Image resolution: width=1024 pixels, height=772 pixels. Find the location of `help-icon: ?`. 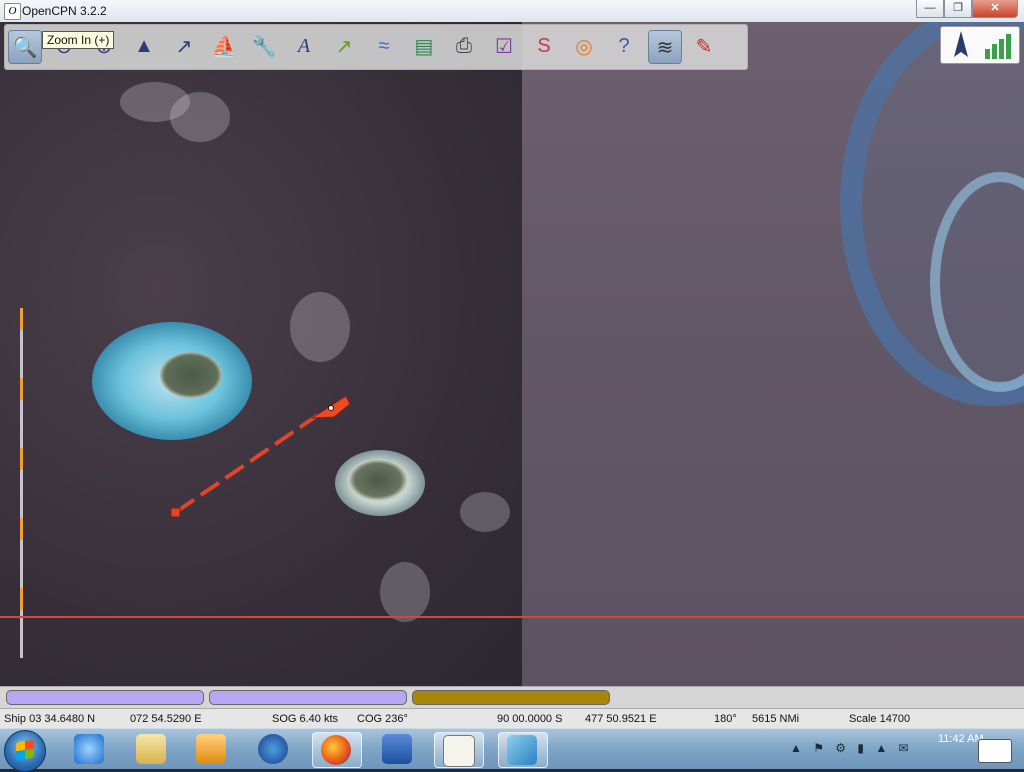

help-icon: ? is located at coordinates (624, 45).